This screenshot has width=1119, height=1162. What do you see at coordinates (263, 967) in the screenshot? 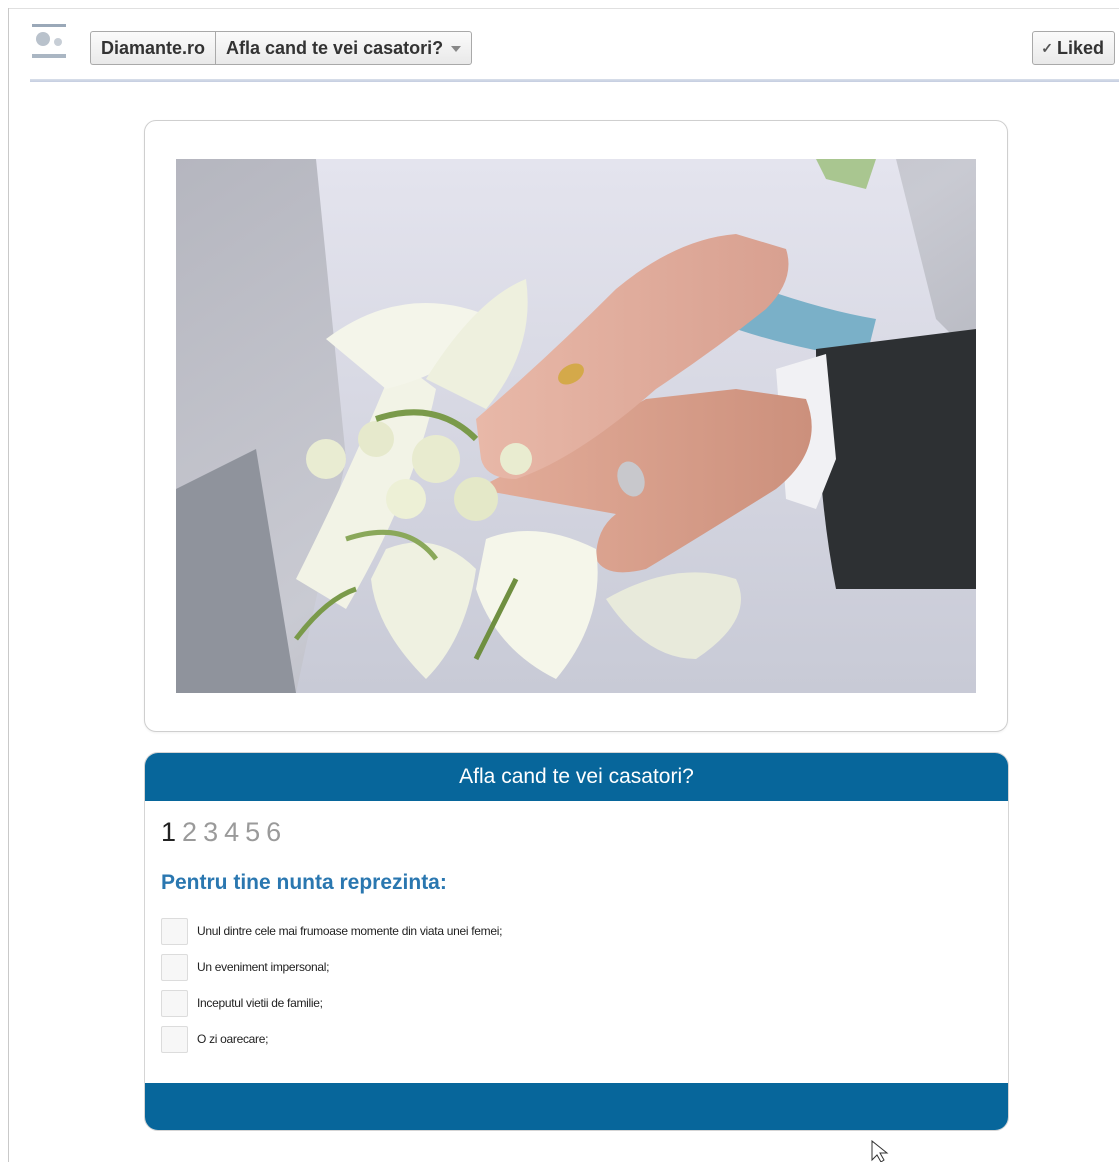
I see `answer-label: Un eveniment impersonal;` at bounding box center [263, 967].